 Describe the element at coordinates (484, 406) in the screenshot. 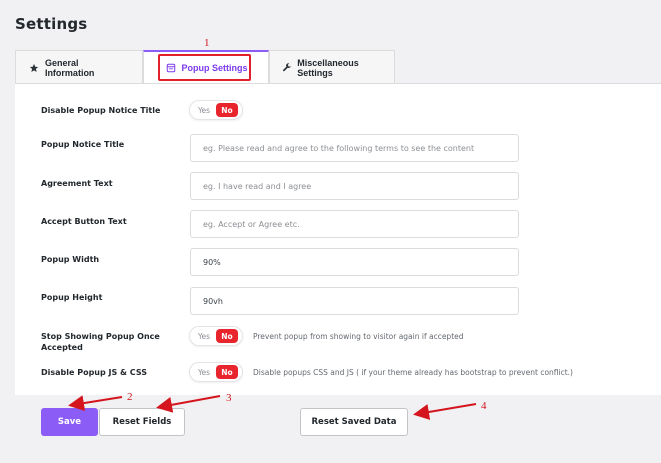

I see `annotation-number-4: 4` at that location.